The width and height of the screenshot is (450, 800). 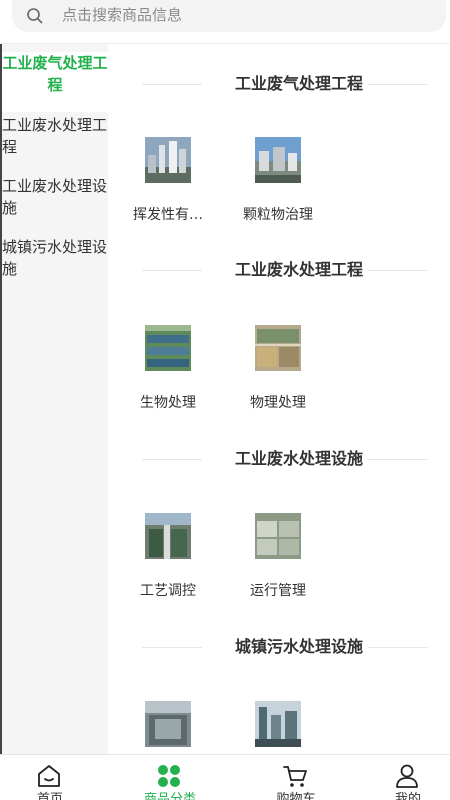 I want to click on home-icon, so click(x=49, y=776).